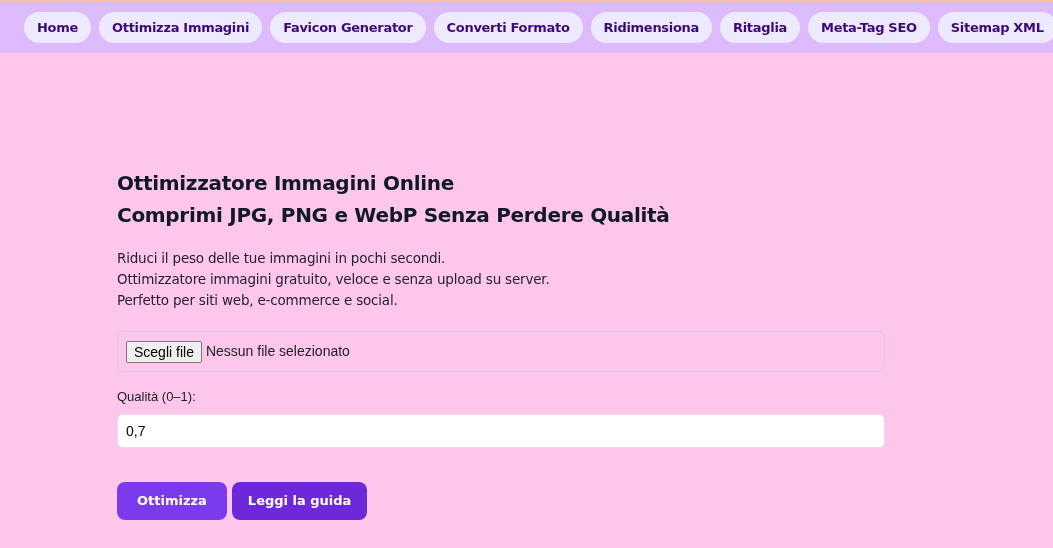  What do you see at coordinates (57, 27) in the screenshot?
I see `nav-link: Home` at bounding box center [57, 27].